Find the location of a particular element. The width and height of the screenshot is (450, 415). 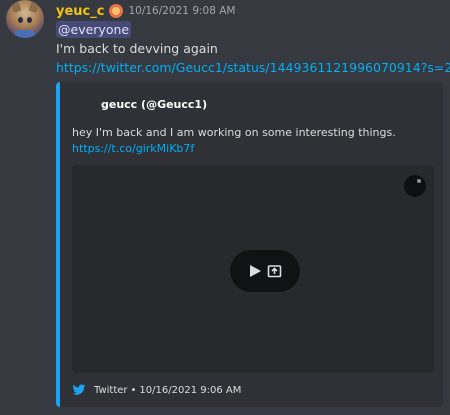

user-avatar is located at coordinates (25, 19).